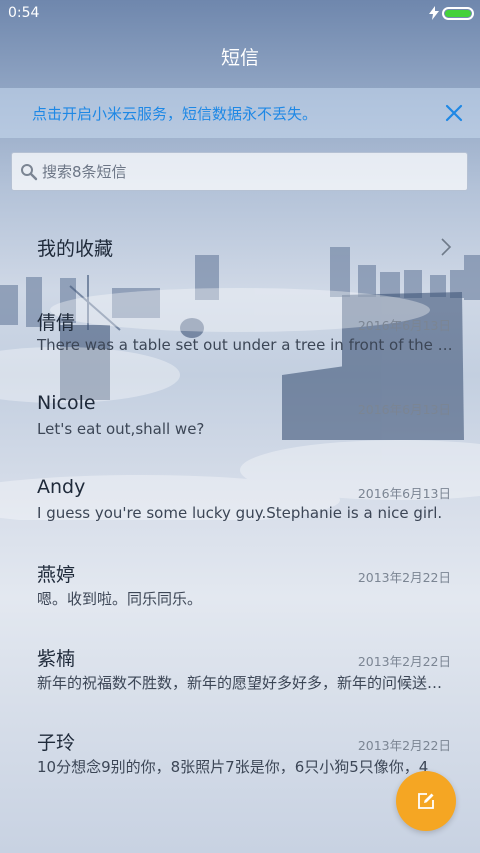  Describe the element at coordinates (56, 323) in the screenshot. I see `message-sender: 倩倩` at that location.